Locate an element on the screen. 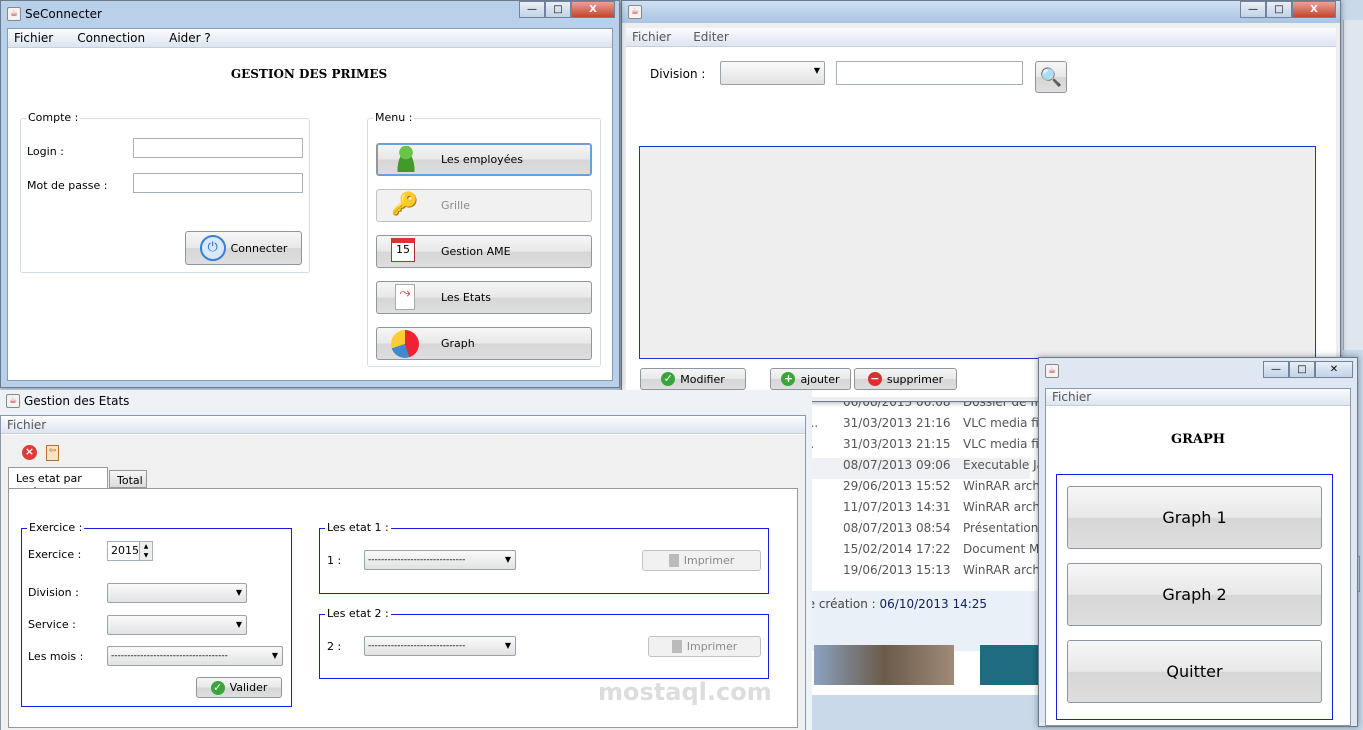  menu-button-3: ⤳ Les Etats is located at coordinates (484, 297).